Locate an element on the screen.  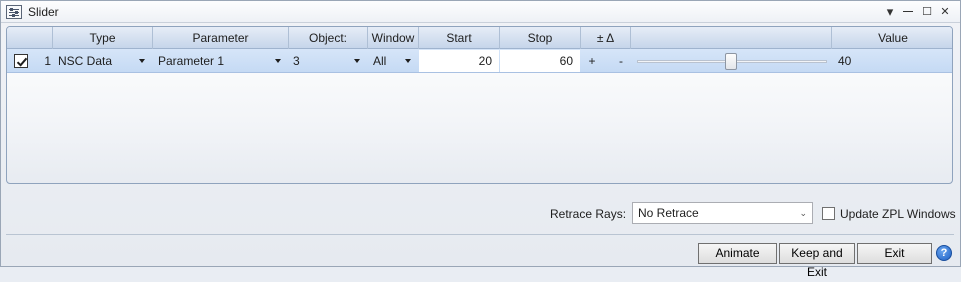
check-icon is located at coordinates (22, 62).